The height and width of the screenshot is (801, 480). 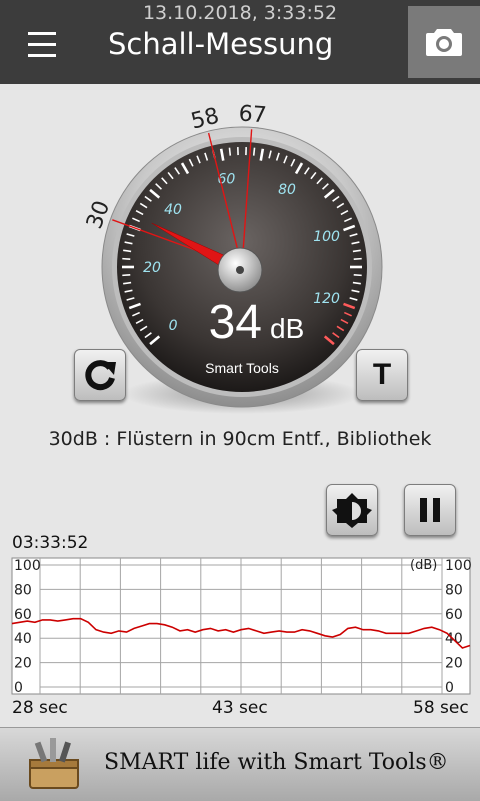 What do you see at coordinates (40, 708) in the screenshot?
I see `x-tick-label-start: 28 sec` at bounding box center [40, 708].